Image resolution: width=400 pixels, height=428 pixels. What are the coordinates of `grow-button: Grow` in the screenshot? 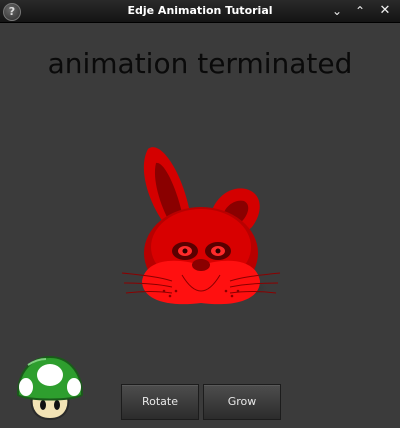 It's located at (242, 402).